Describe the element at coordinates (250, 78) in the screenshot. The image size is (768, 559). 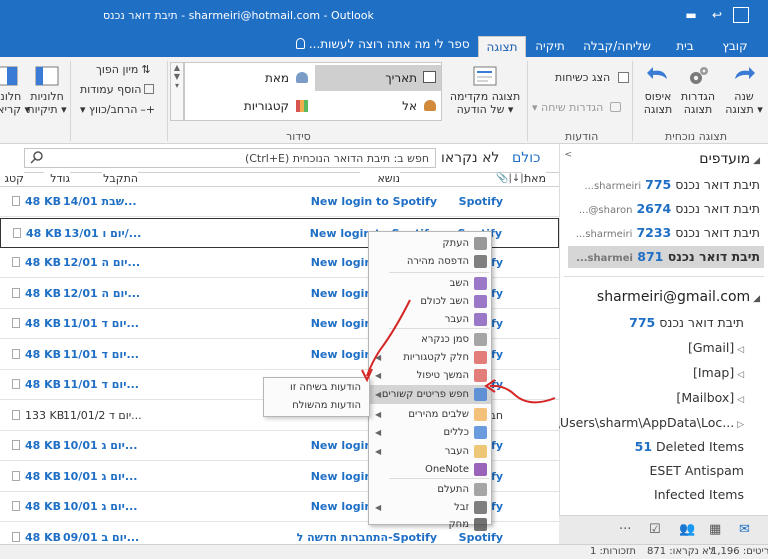
I see `arrange-by-from: מאת` at that location.